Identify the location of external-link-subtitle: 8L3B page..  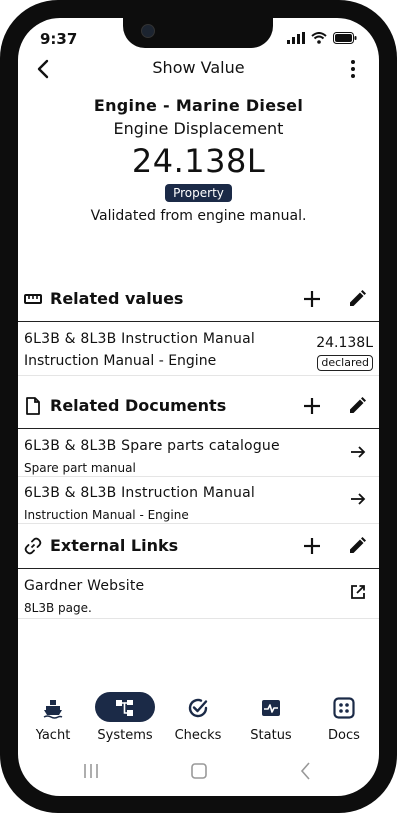
(58, 608).